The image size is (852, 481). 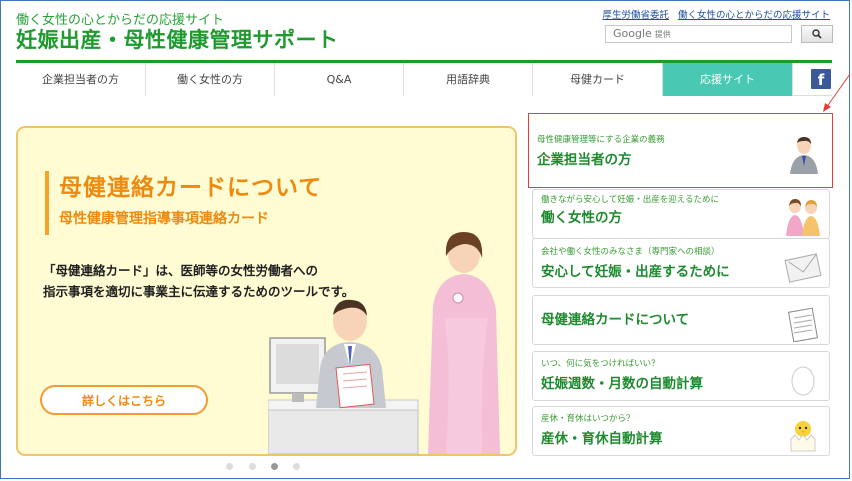 I want to click on panel-title: 母健連絡カードについて, so click(x=615, y=320).